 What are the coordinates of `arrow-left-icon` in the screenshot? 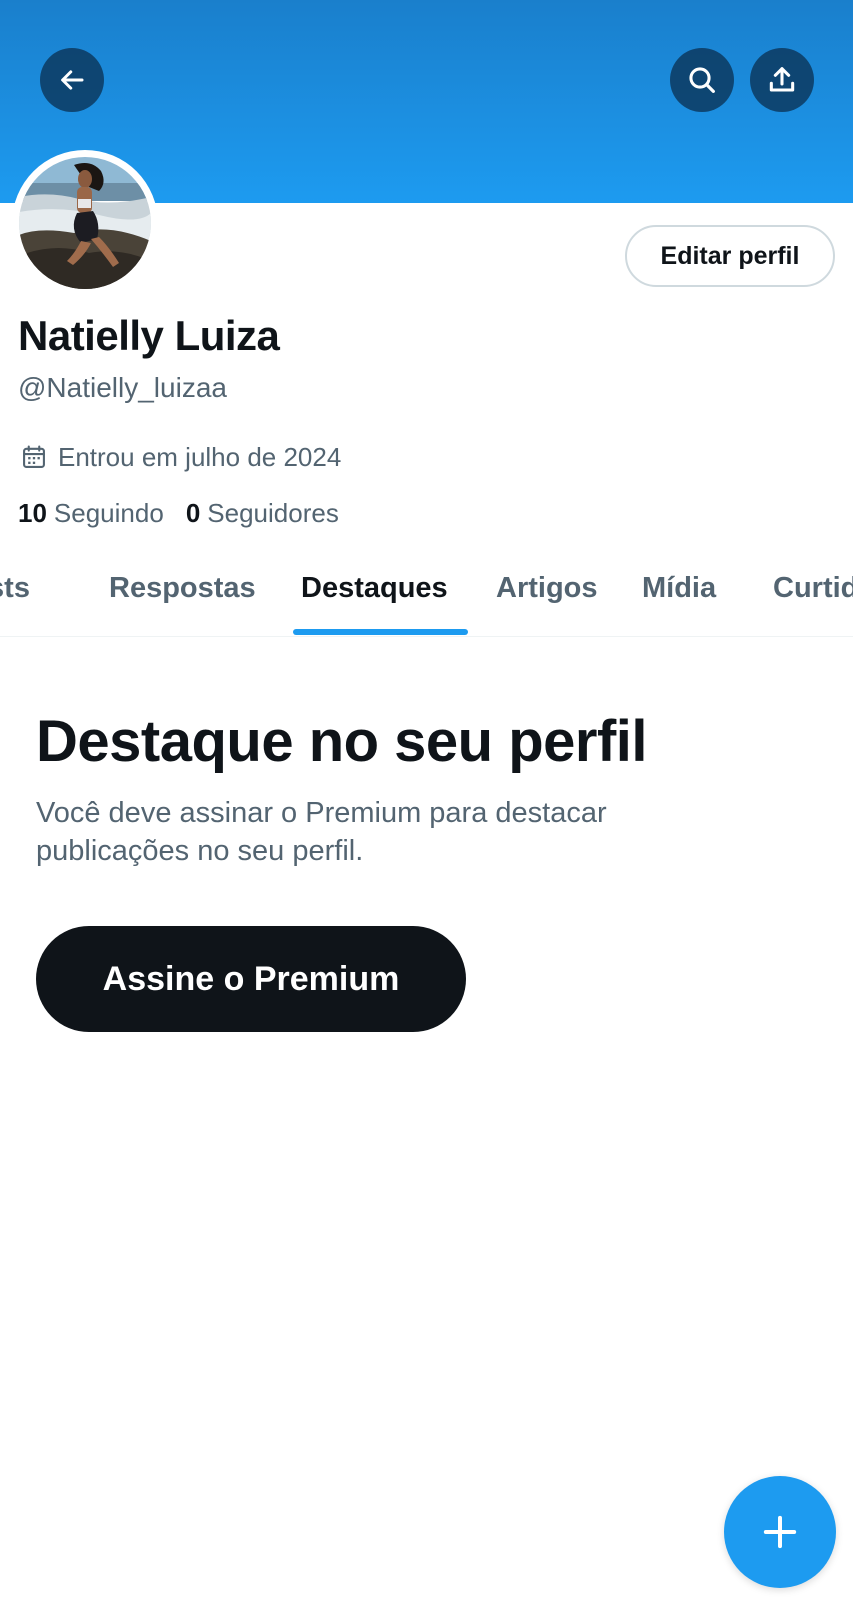 It's located at (72, 80).